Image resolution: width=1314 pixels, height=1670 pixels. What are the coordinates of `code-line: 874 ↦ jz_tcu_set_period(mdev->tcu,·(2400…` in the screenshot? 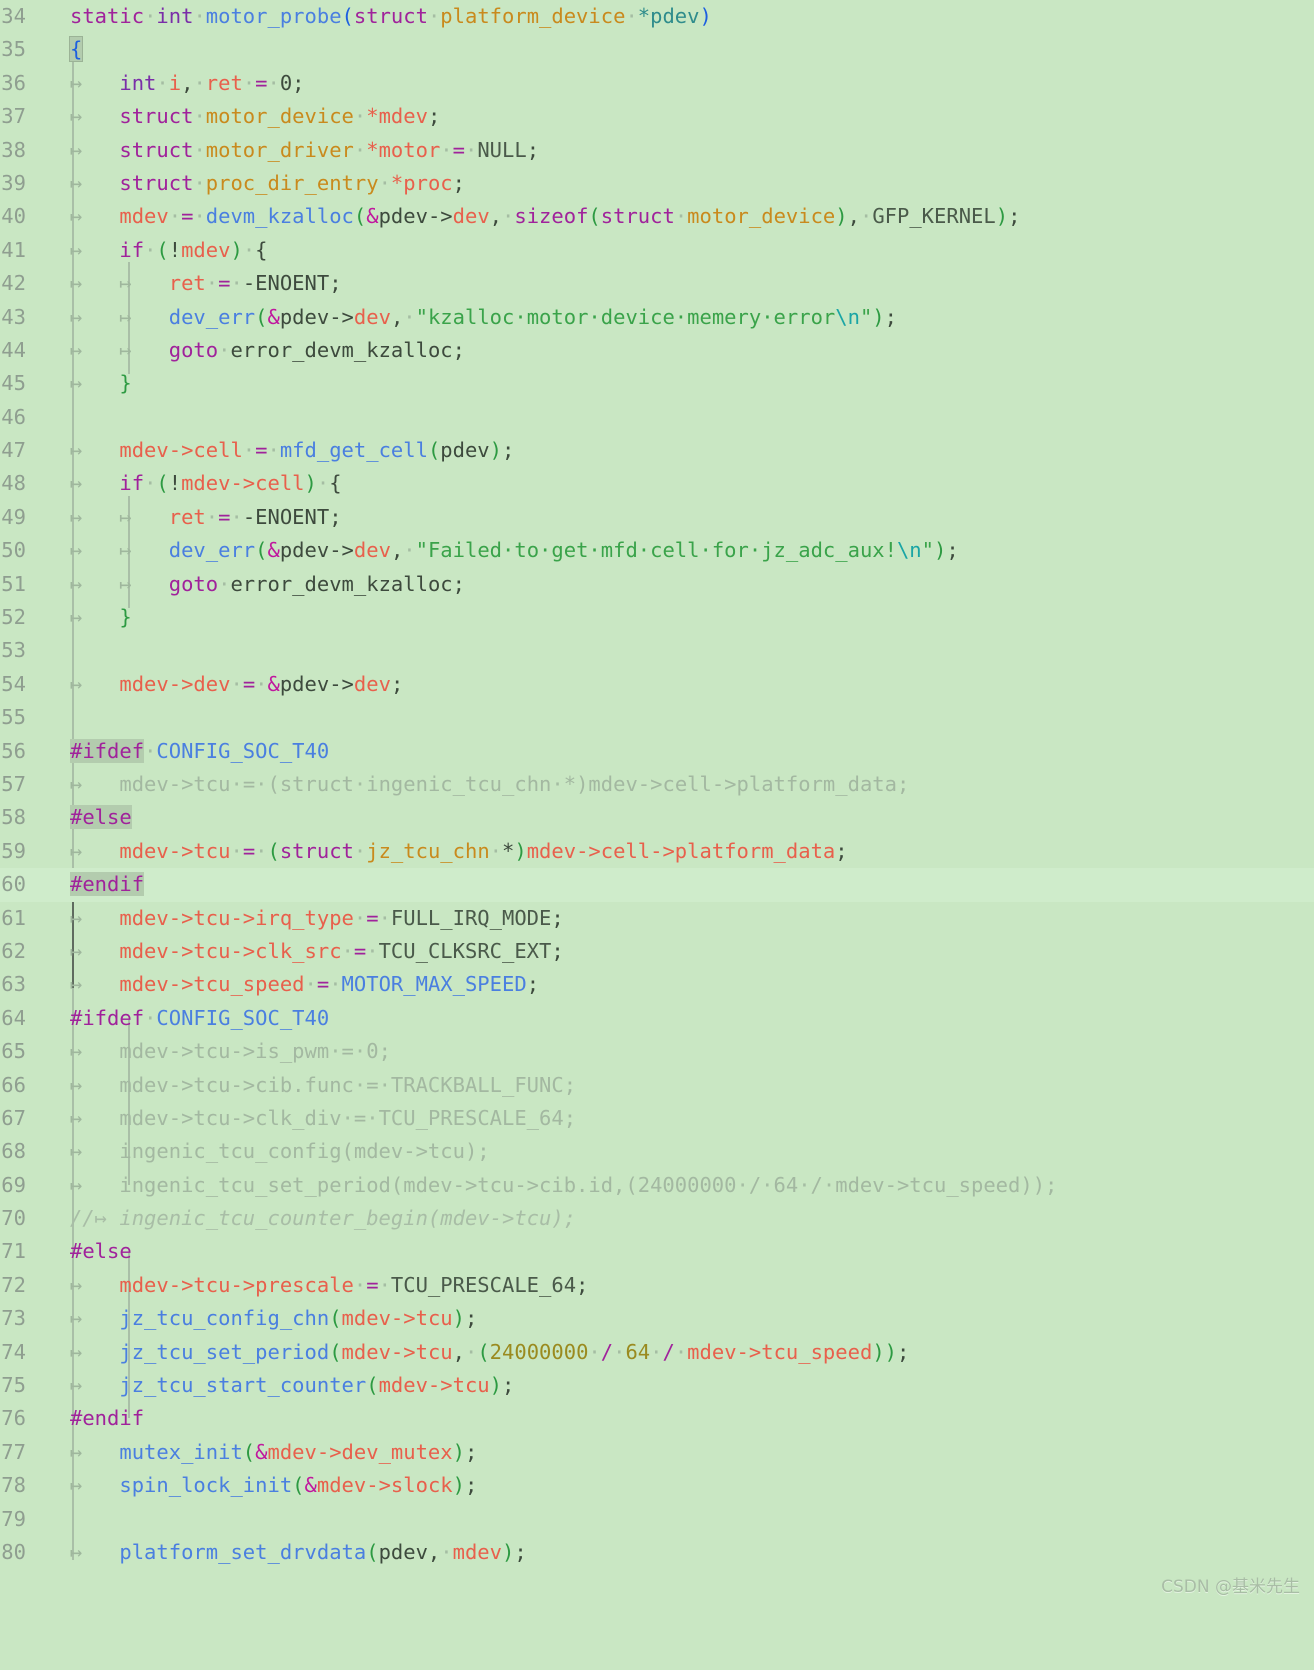 It's located at (657, 1352).